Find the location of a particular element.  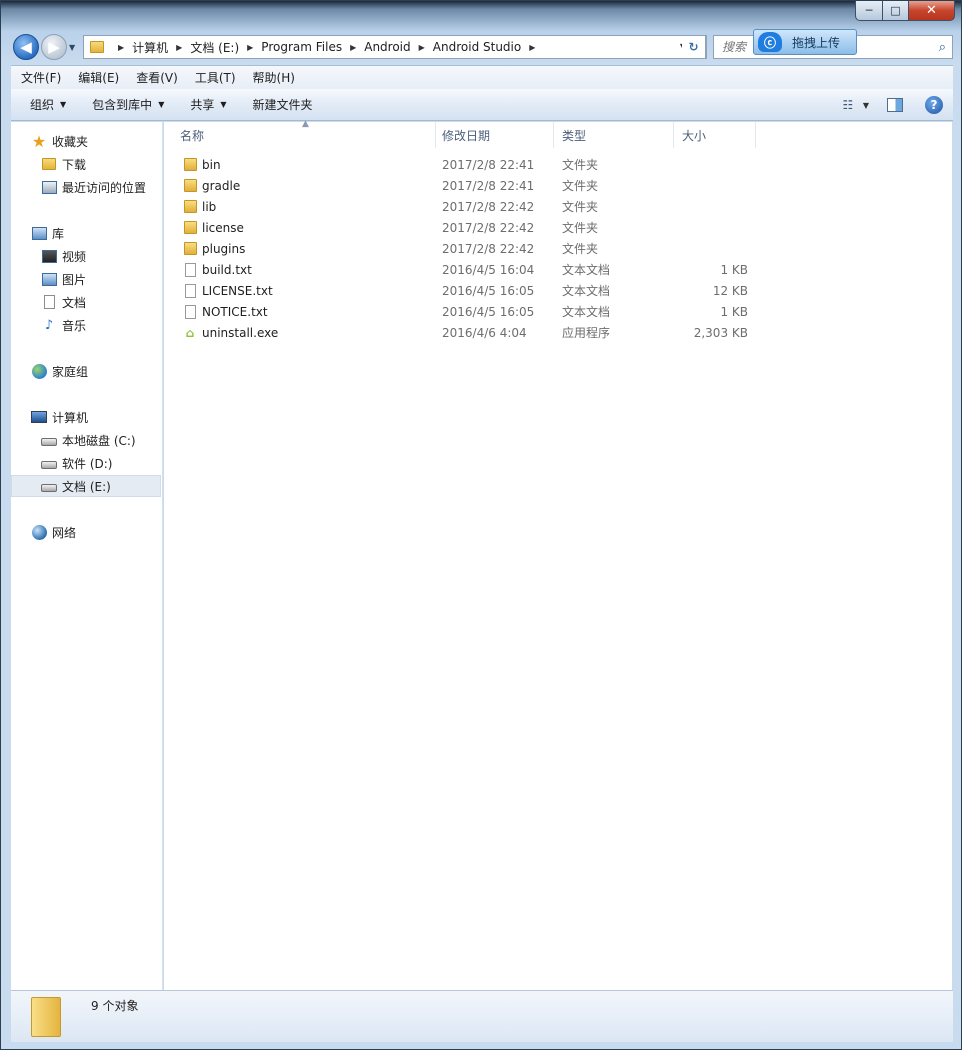

search-icon: ⌕ is located at coordinates (942, 47).